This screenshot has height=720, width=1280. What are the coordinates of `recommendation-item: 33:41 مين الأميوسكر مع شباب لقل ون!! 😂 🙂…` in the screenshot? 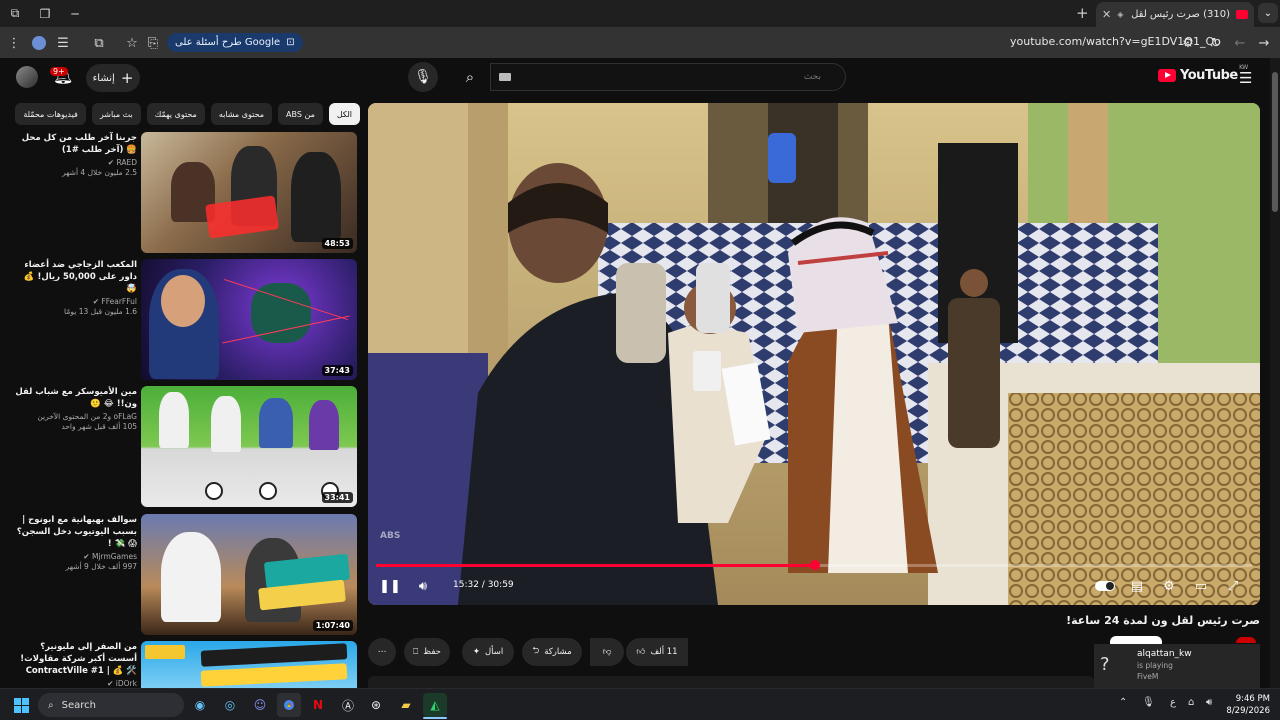 It's located at (186, 447).